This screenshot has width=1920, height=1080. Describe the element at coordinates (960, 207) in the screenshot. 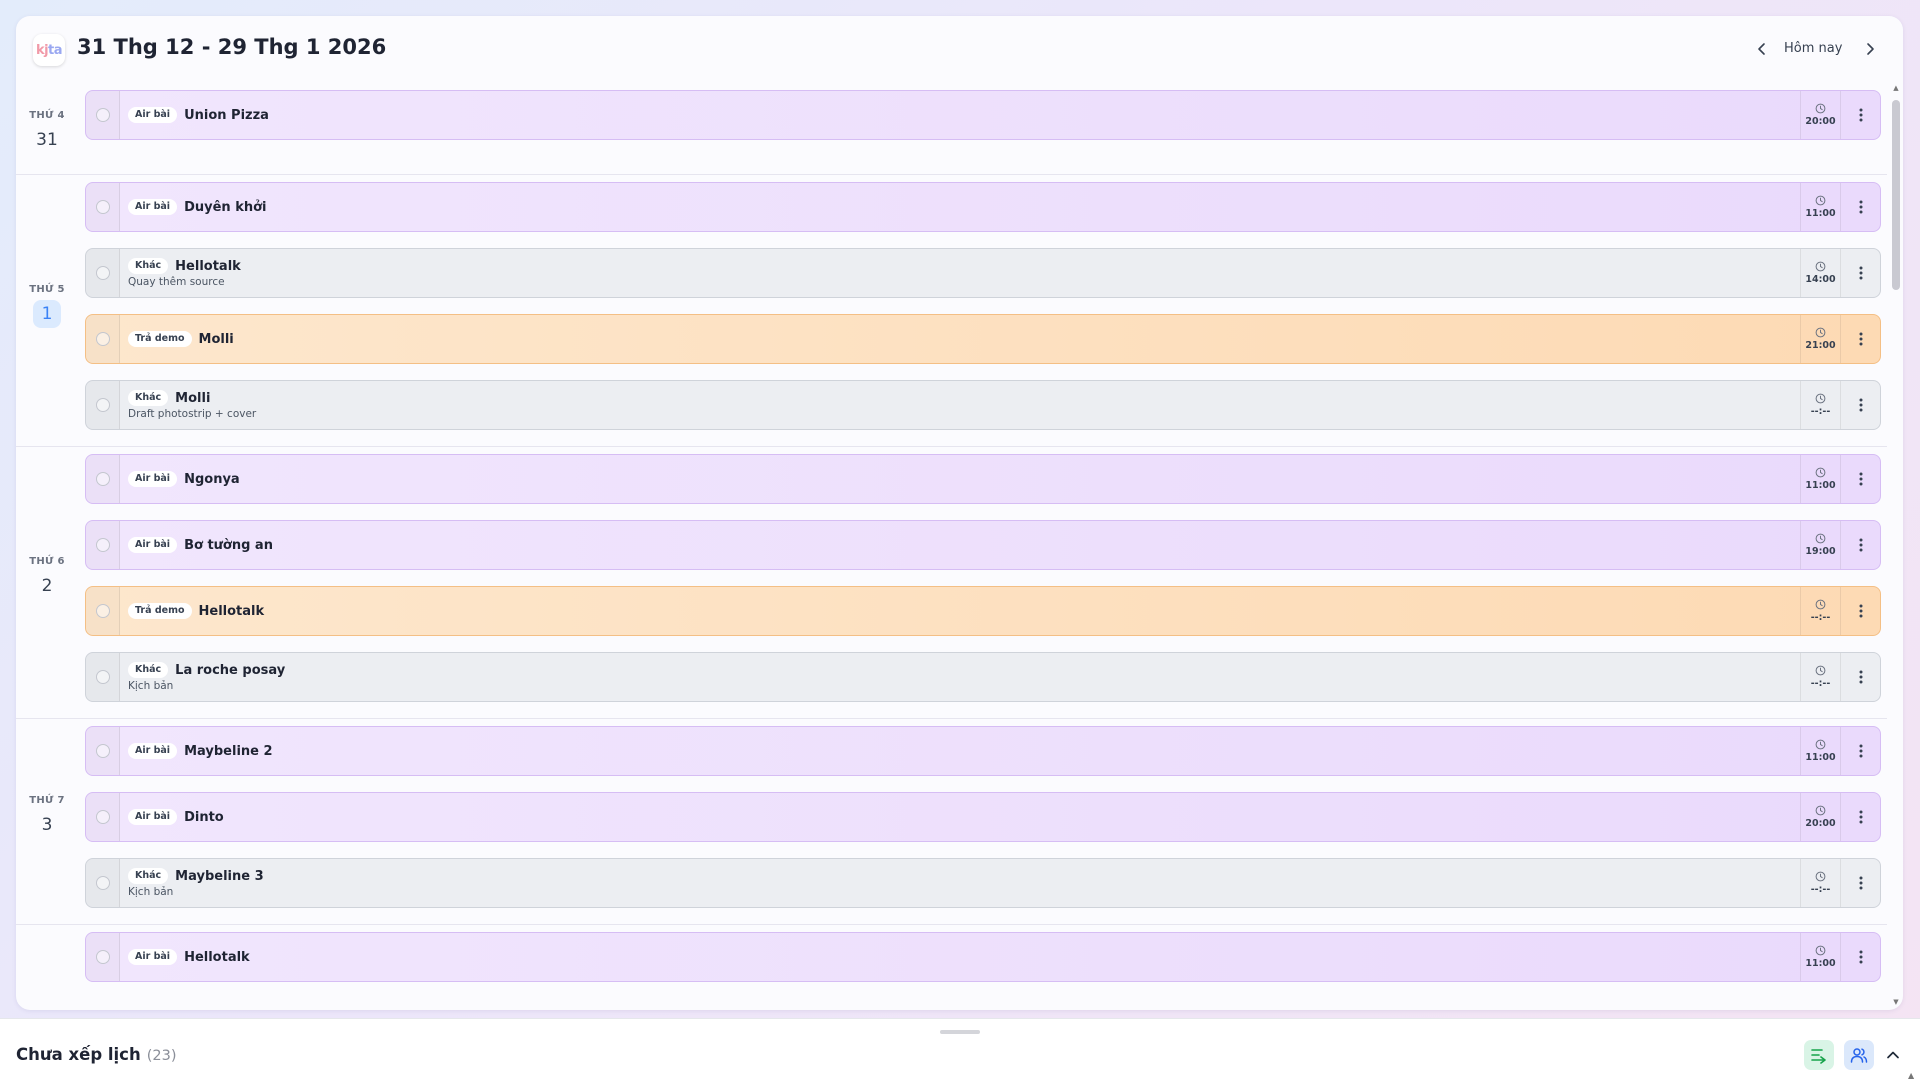

I see `task-body: Air bài Duyên khởi` at that location.